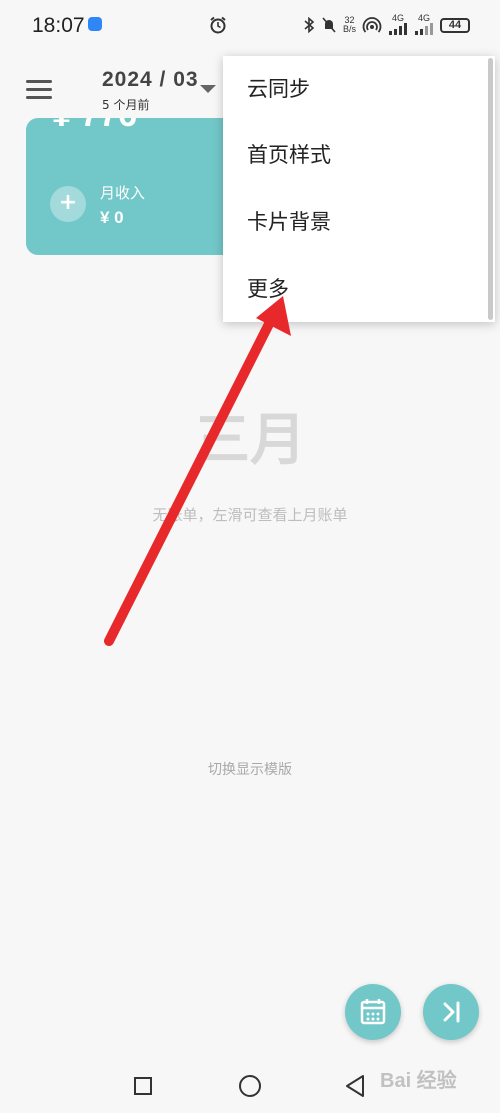 The height and width of the screenshot is (1113, 500). What do you see at coordinates (359, 155) in the screenshot?
I see `menu-item-home-style: 首页样式` at bounding box center [359, 155].